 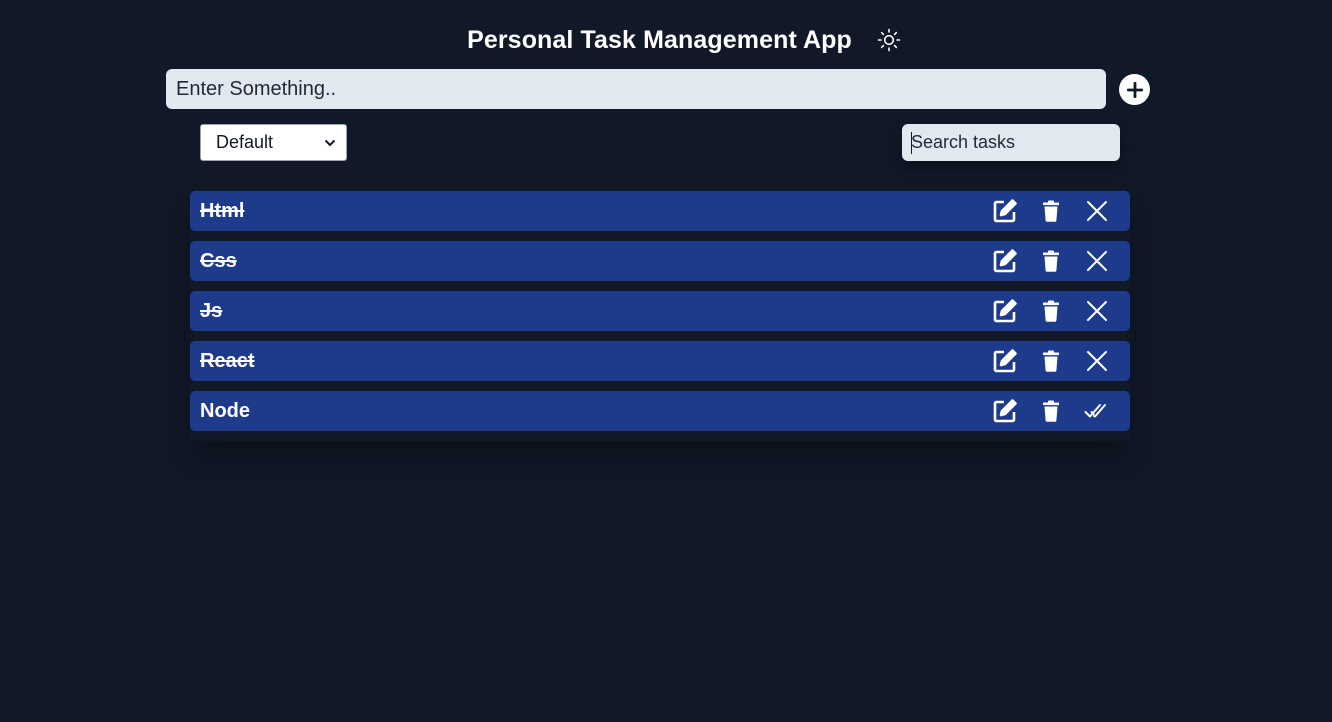 I want to click on task-name: React, so click(x=227, y=360).